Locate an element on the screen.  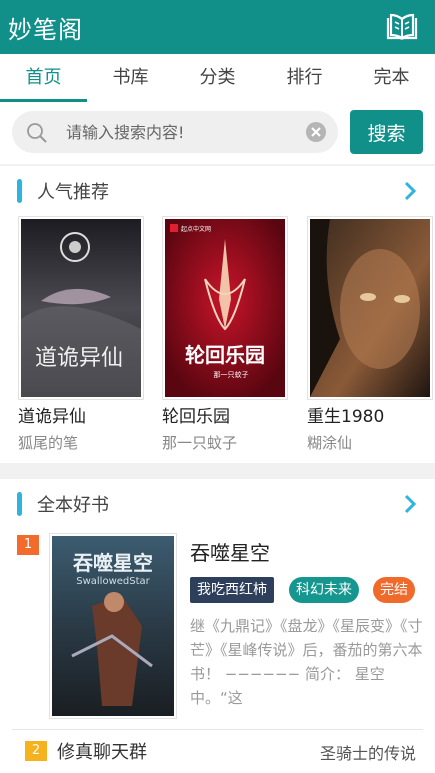
tab-library: 书库 is located at coordinates (130, 78).